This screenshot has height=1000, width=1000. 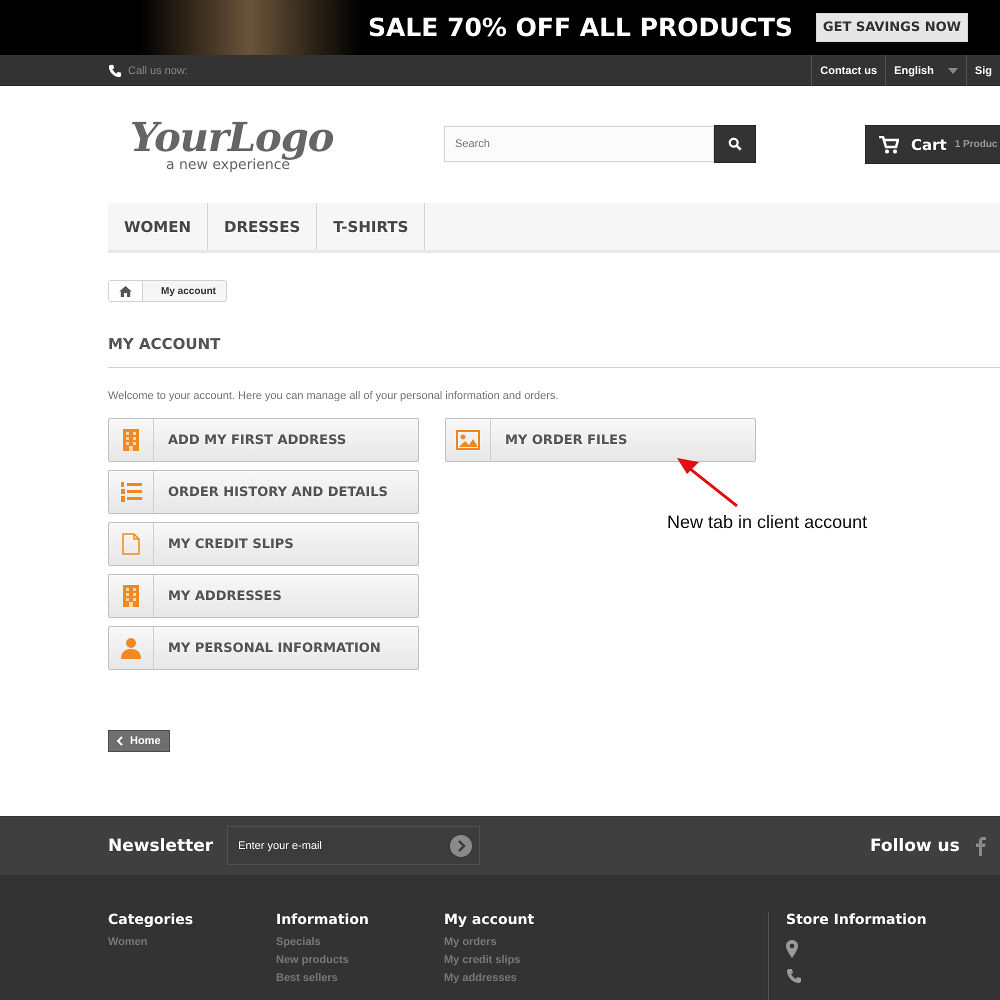 I want to click on search-button, so click(x=735, y=144).